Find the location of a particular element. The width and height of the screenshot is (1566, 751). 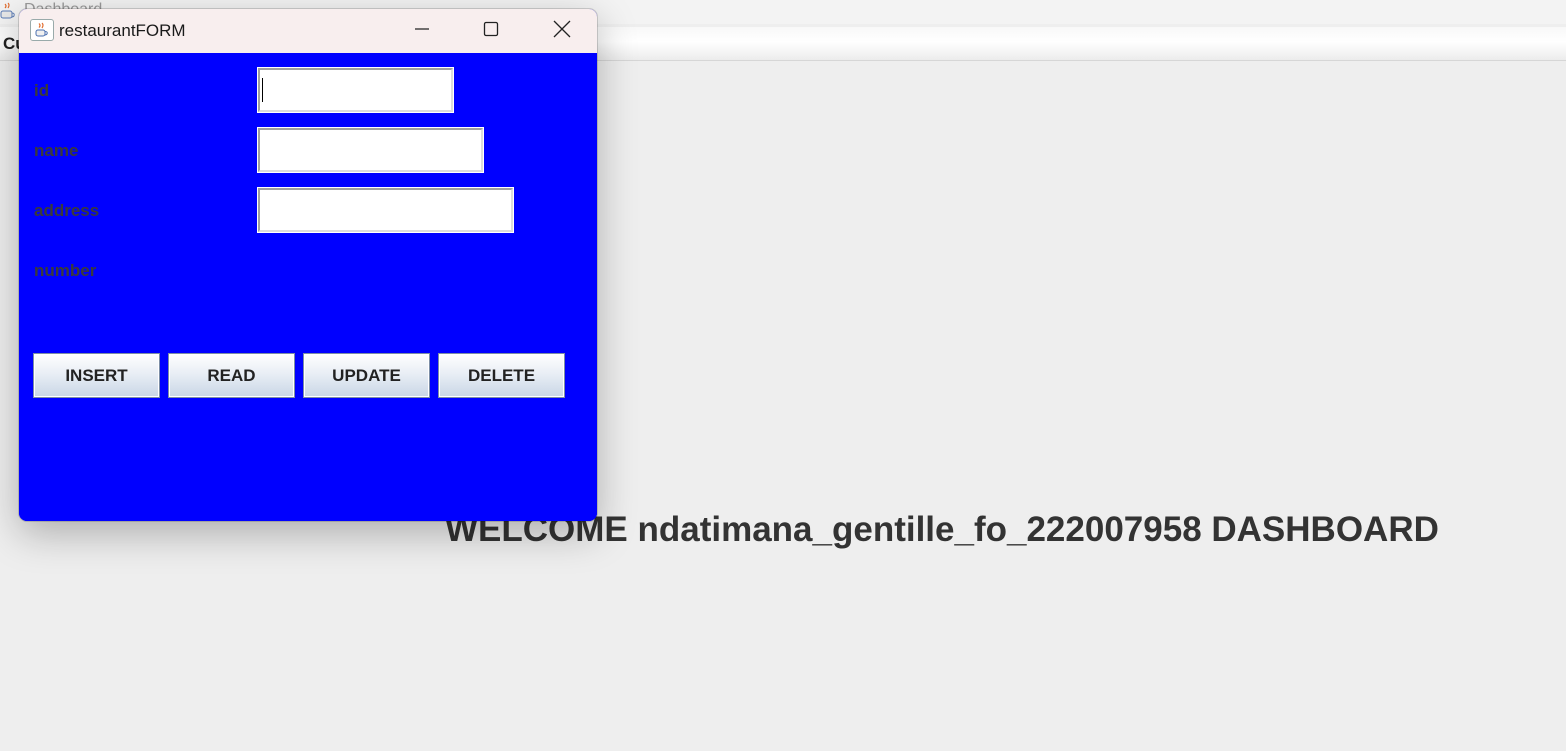

close-icon is located at coordinates (562, 31).